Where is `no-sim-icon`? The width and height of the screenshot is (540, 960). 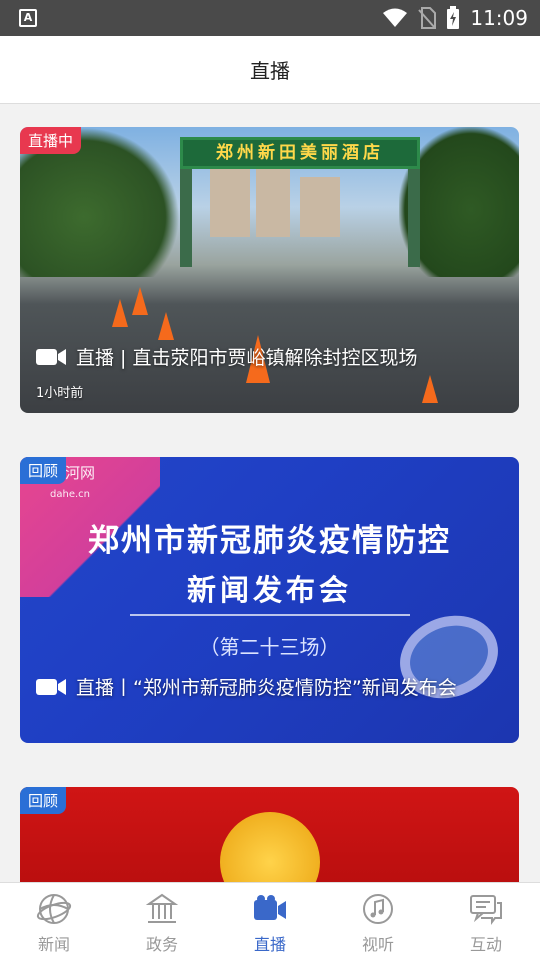
no-sim-icon is located at coordinates (427, 18).